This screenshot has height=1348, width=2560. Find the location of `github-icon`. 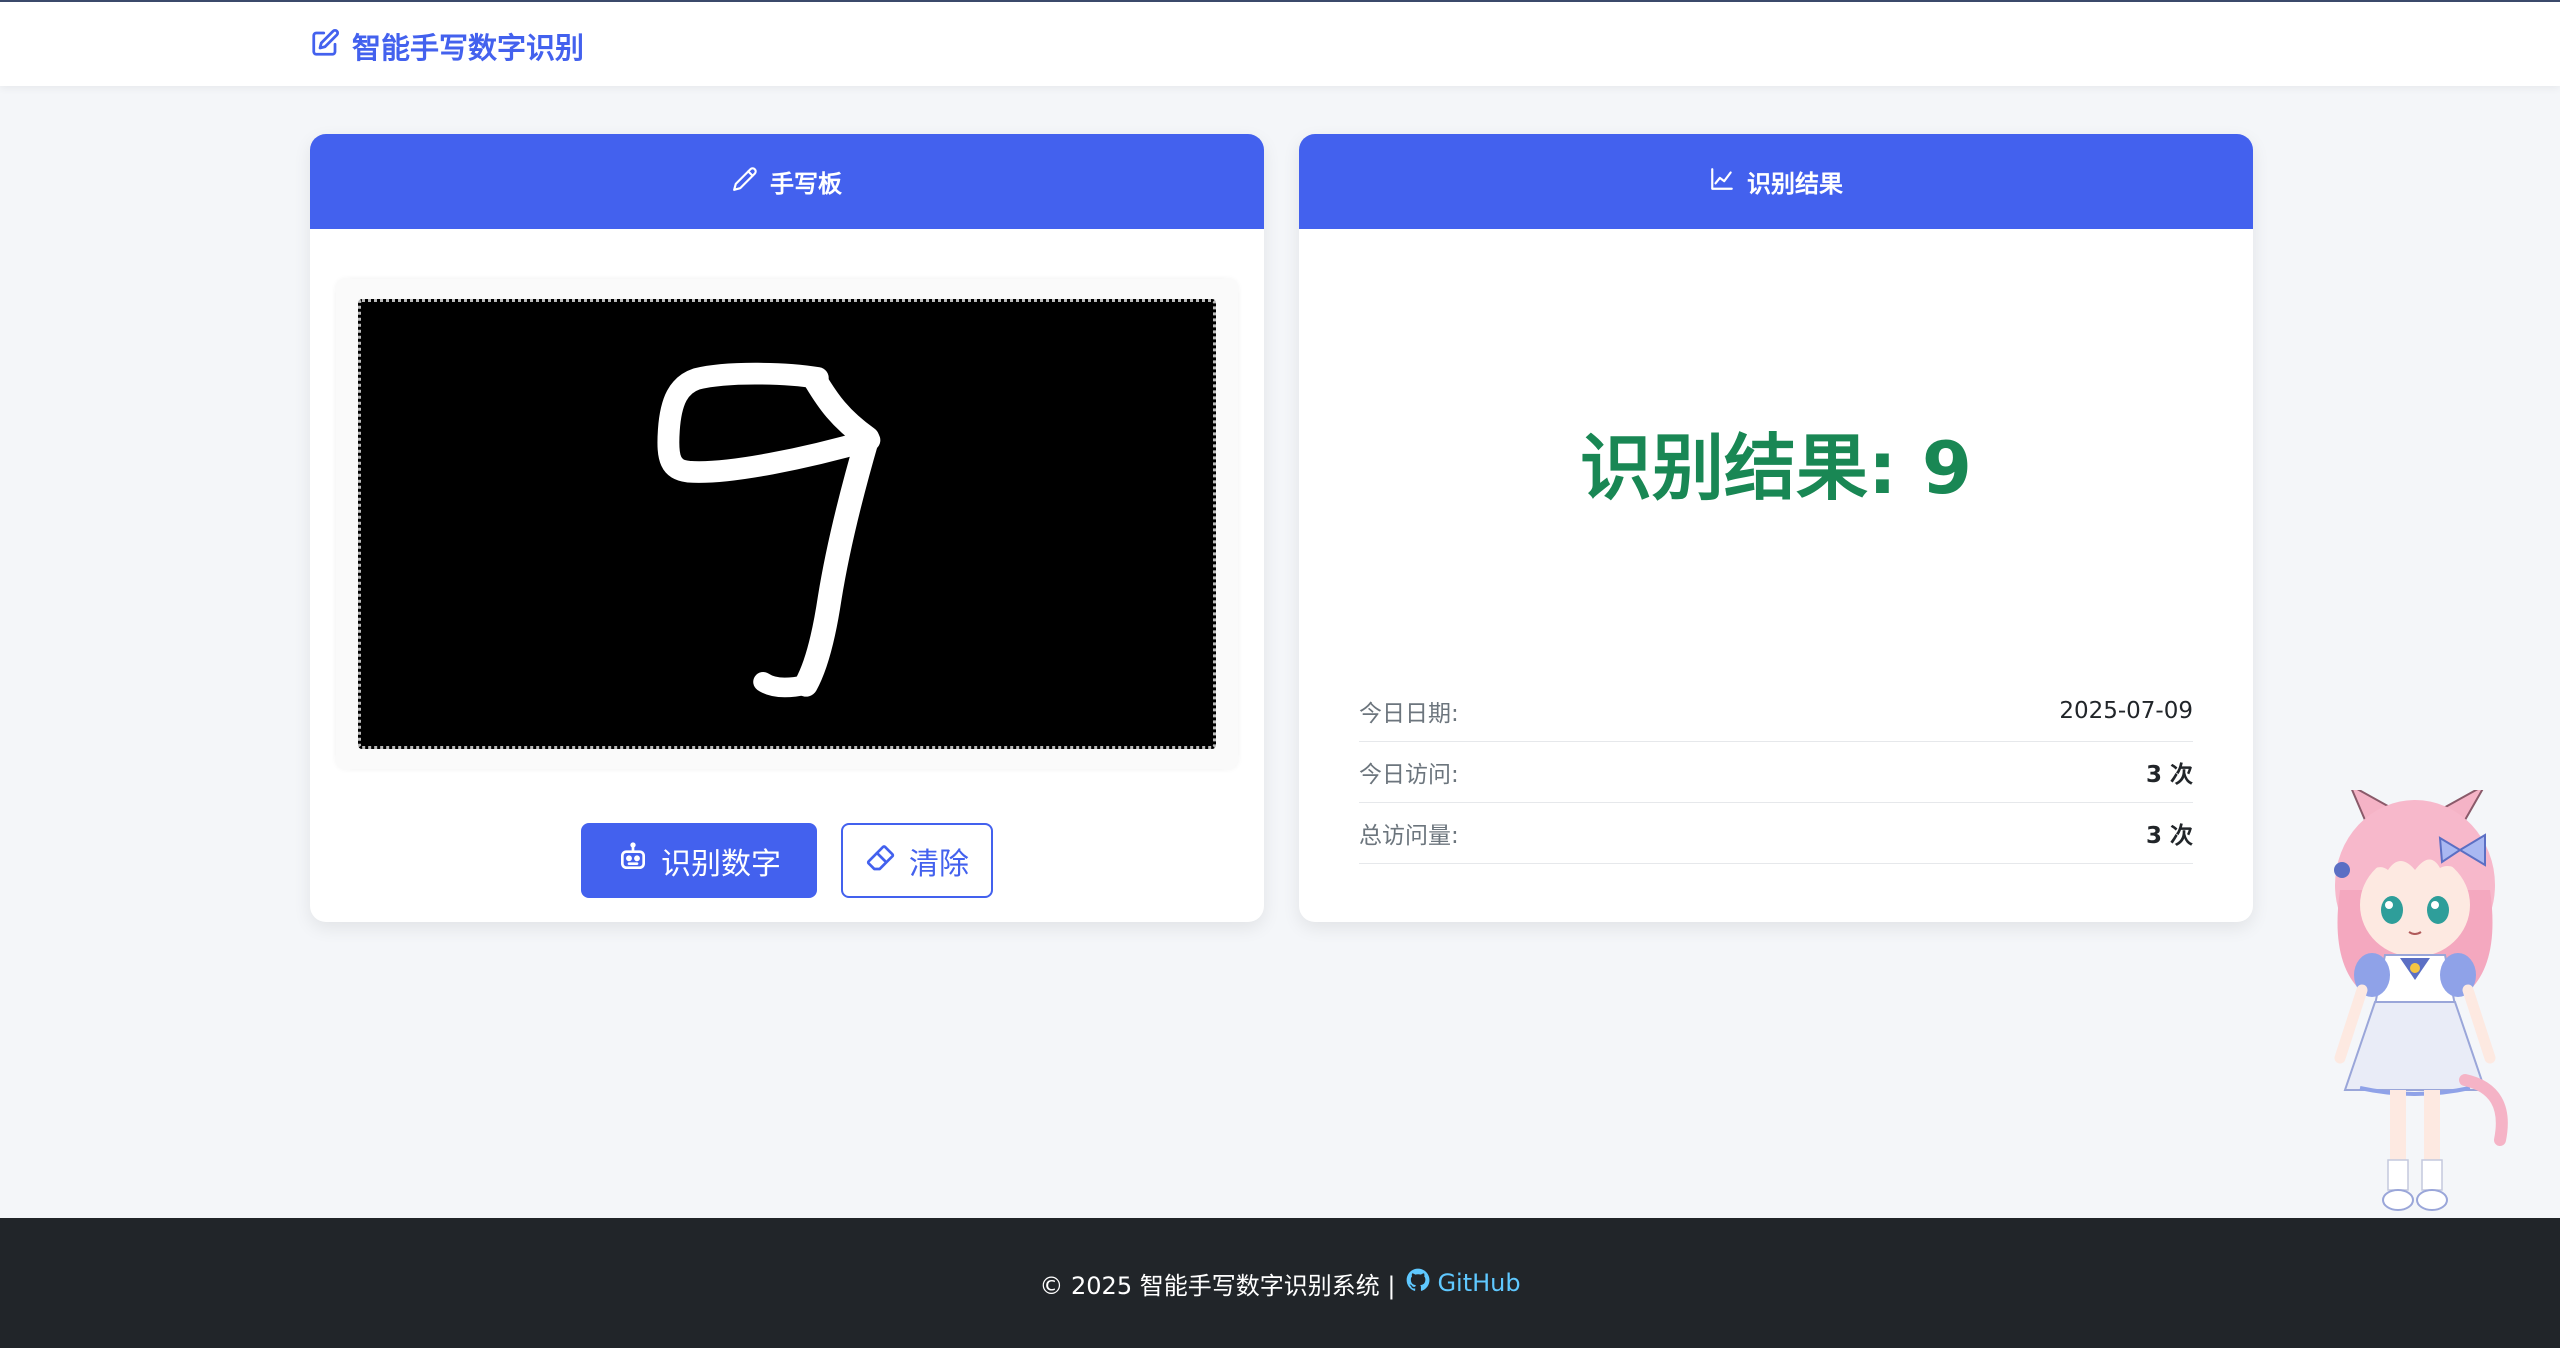

github-icon is located at coordinates (1418, 1283).